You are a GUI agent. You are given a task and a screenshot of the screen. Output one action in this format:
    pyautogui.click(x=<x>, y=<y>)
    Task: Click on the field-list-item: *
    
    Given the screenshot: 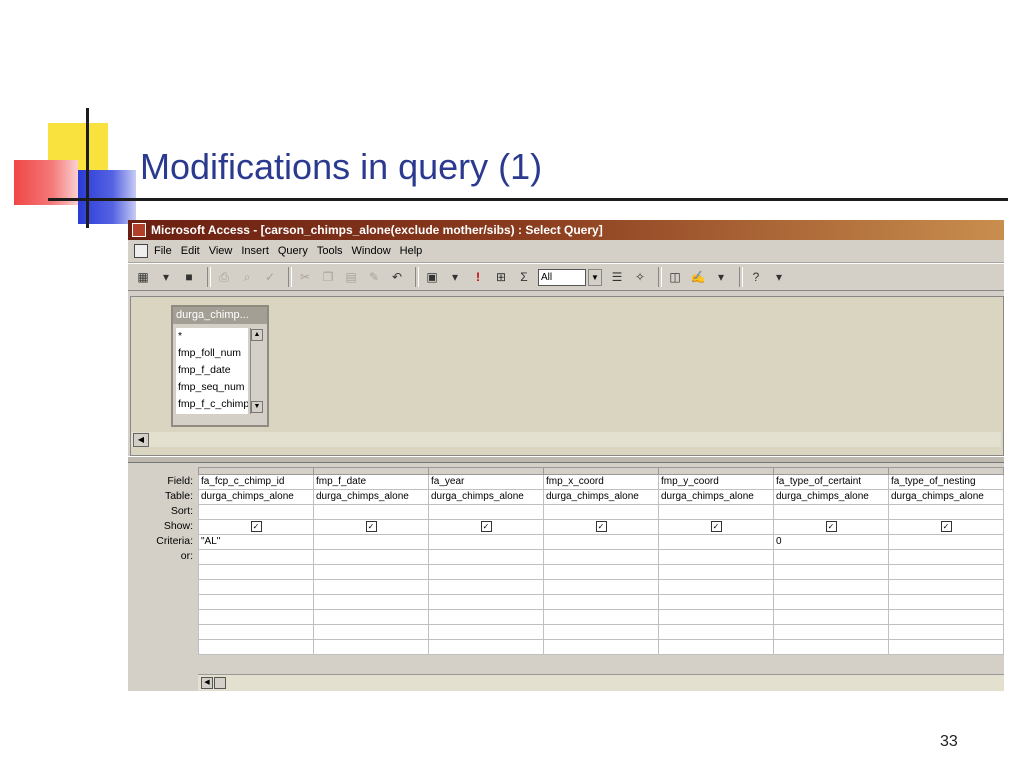 What is the action you would take?
    pyautogui.click(x=212, y=336)
    